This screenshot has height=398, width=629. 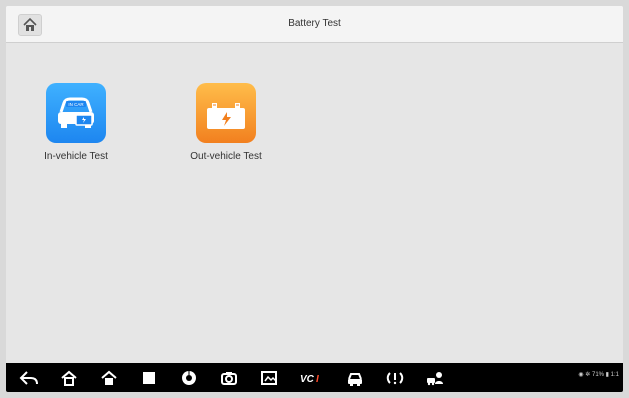 I want to click on nav-remote-support, so click(x=435, y=378).